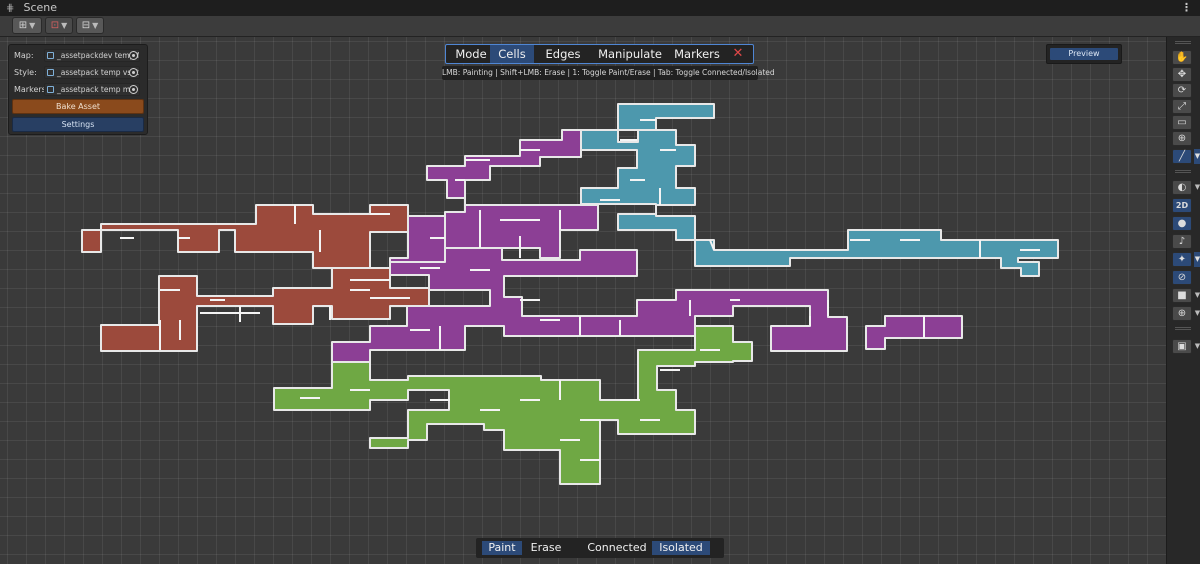 The image size is (1200, 564). What do you see at coordinates (1182, 122) in the screenshot?
I see `rect-tool-icon: ▭` at bounding box center [1182, 122].